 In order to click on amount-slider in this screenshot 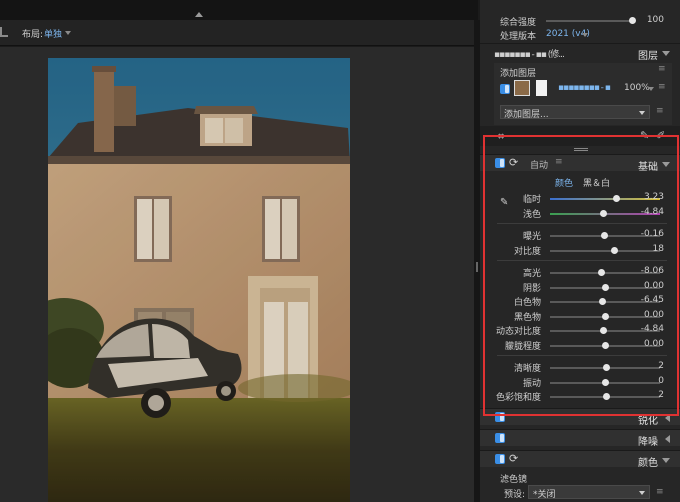, I will do `click(591, 20)`.